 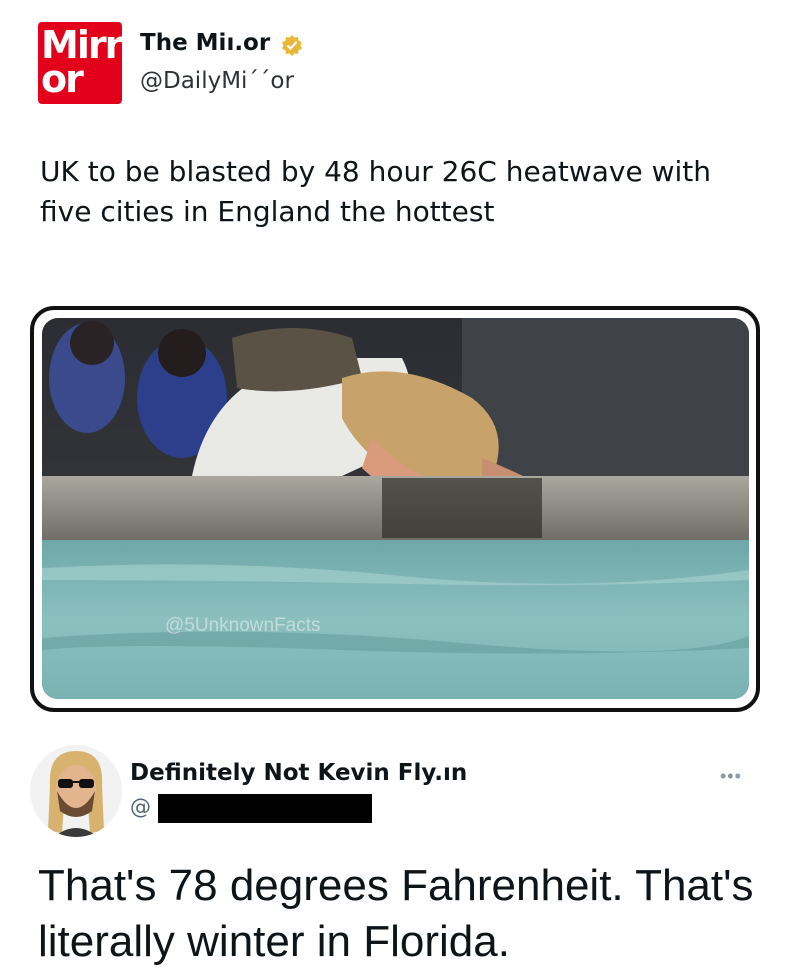 What do you see at coordinates (292, 45) in the screenshot?
I see `verified-badge-icon` at bounding box center [292, 45].